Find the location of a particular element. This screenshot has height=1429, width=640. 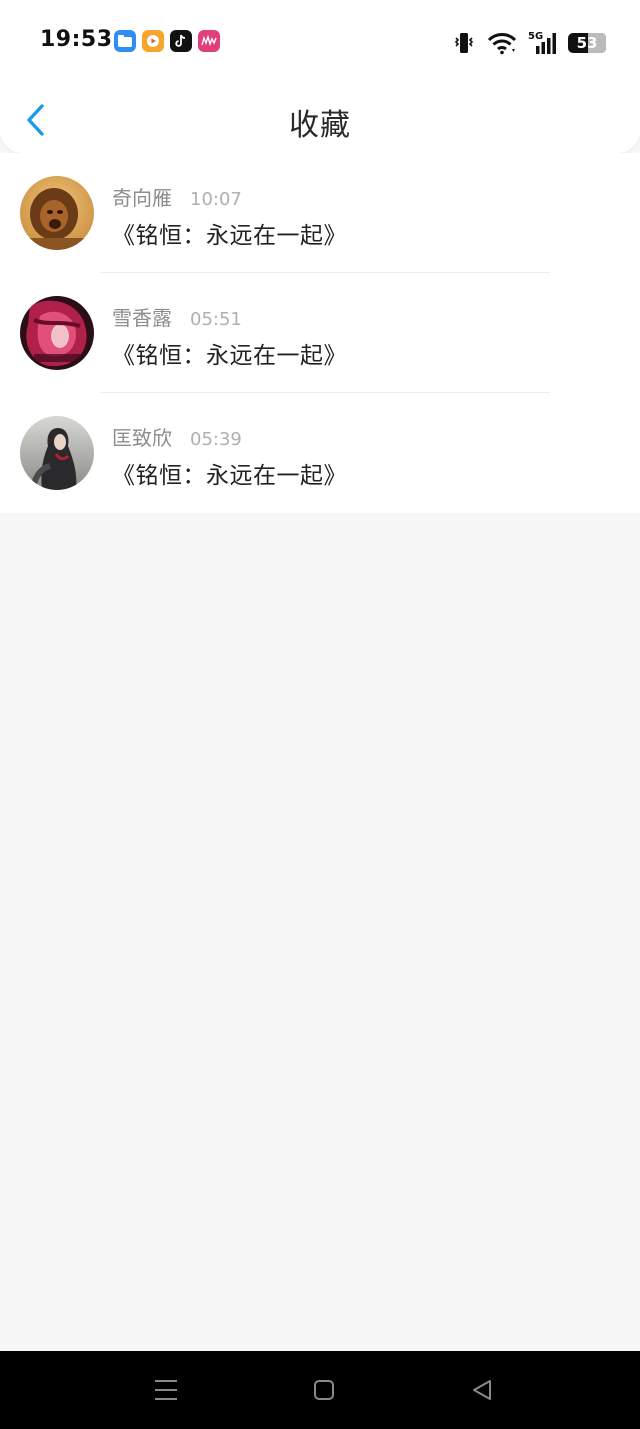

item-time: 10:07 is located at coordinates (216, 199).